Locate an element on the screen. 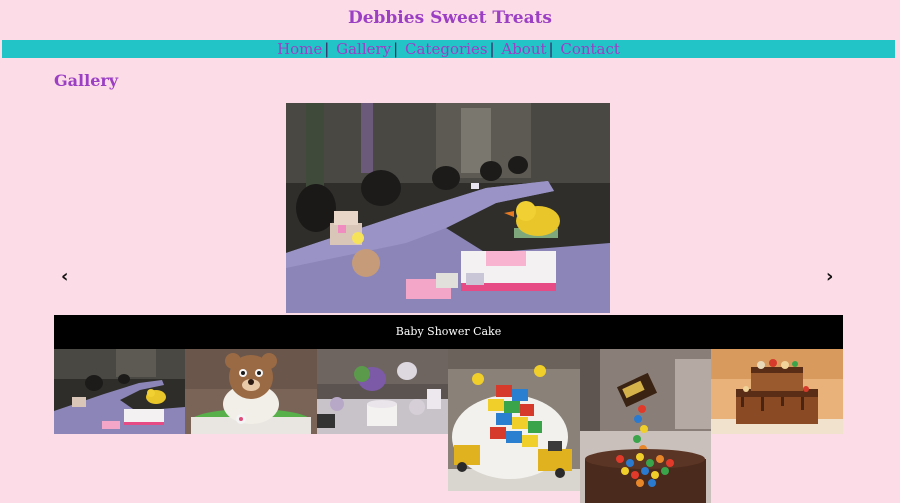 This screenshot has width=900, height=503. thumbnail-dessert-table is located at coordinates (382, 391).